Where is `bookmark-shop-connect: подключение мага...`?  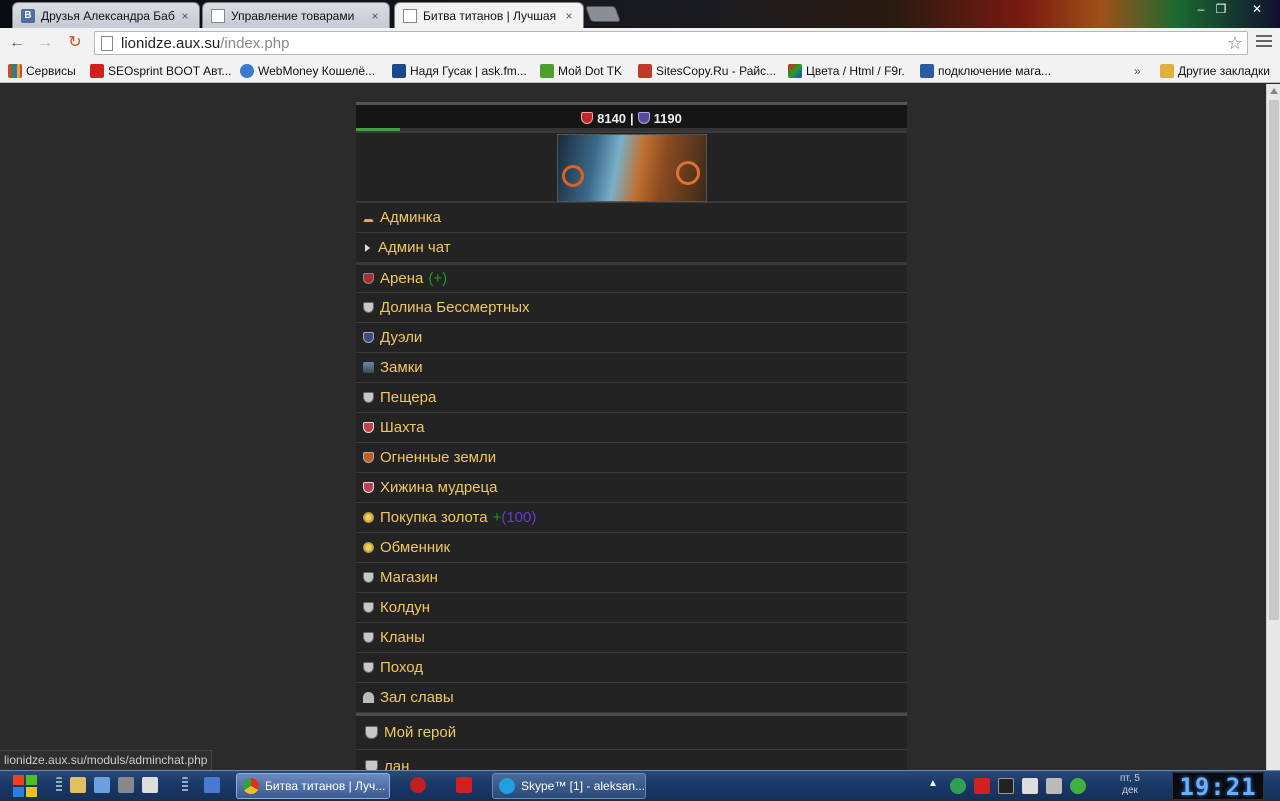 bookmark-shop-connect: подключение мага... is located at coordinates (985, 70).